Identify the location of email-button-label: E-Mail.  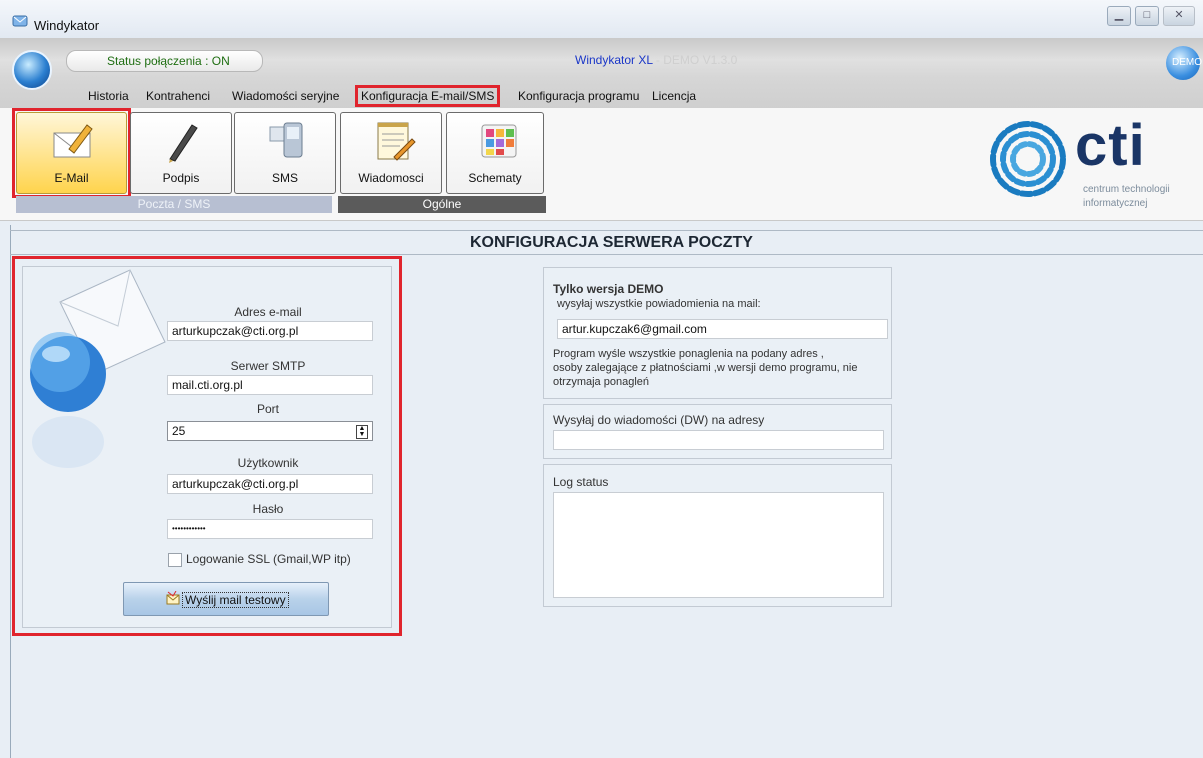
(71, 178).